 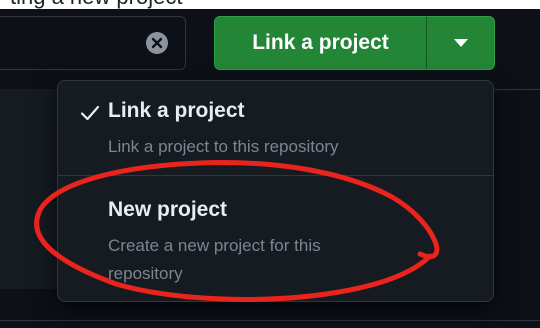 What do you see at coordinates (320, 43) in the screenshot?
I see `link-project-button: Link a project` at bounding box center [320, 43].